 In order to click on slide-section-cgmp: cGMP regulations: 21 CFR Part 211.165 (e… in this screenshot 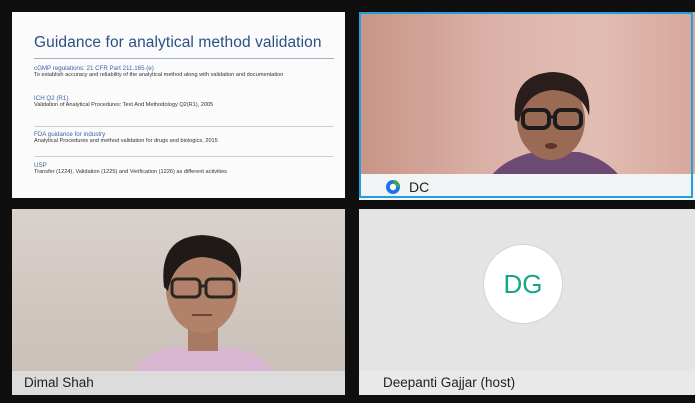, I will do `click(184, 72)`.